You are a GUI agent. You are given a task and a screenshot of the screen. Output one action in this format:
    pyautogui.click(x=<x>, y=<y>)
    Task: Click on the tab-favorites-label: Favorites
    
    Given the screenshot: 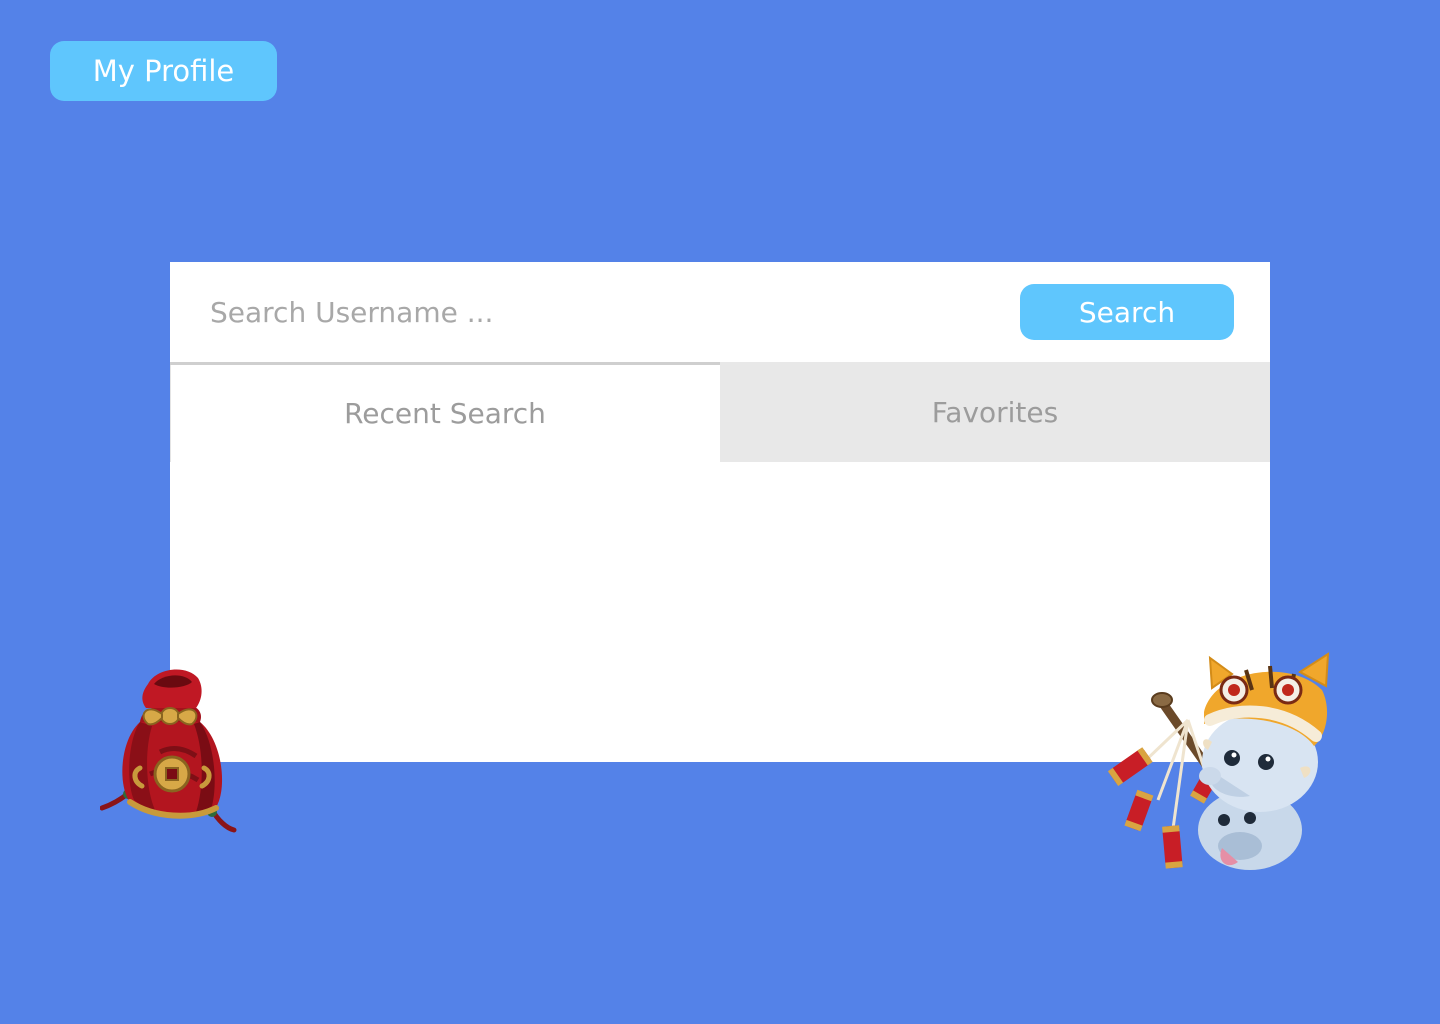 What is the action you would take?
    pyautogui.click(x=995, y=412)
    